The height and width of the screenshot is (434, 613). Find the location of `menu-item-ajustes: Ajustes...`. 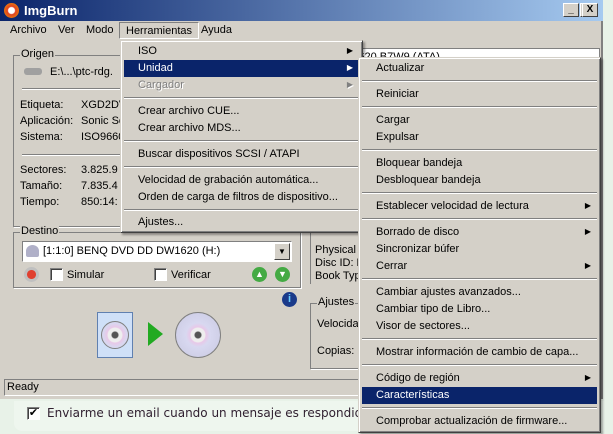

menu-item-ajustes: Ajustes... is located at coordinates (241, 222).